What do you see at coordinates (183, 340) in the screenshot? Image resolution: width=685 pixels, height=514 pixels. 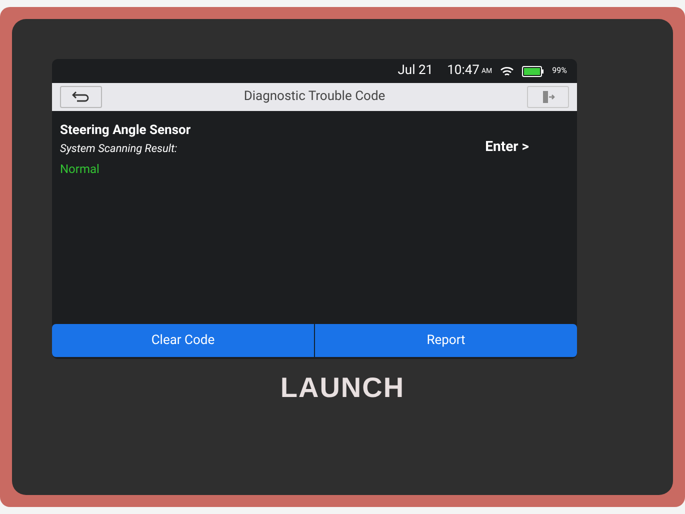 I see `action-button: Clear Code` at bounding box center [183, 340].